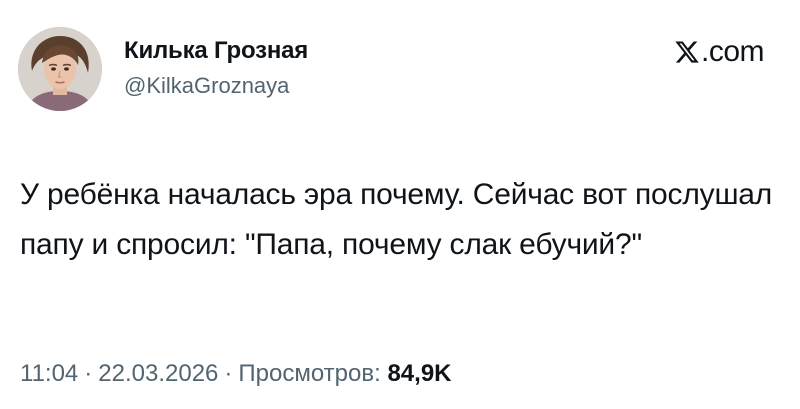 Image resolution: width=800 pixels, height=409 pixels. I want to click on x-logo-icon, so click(687, 52).